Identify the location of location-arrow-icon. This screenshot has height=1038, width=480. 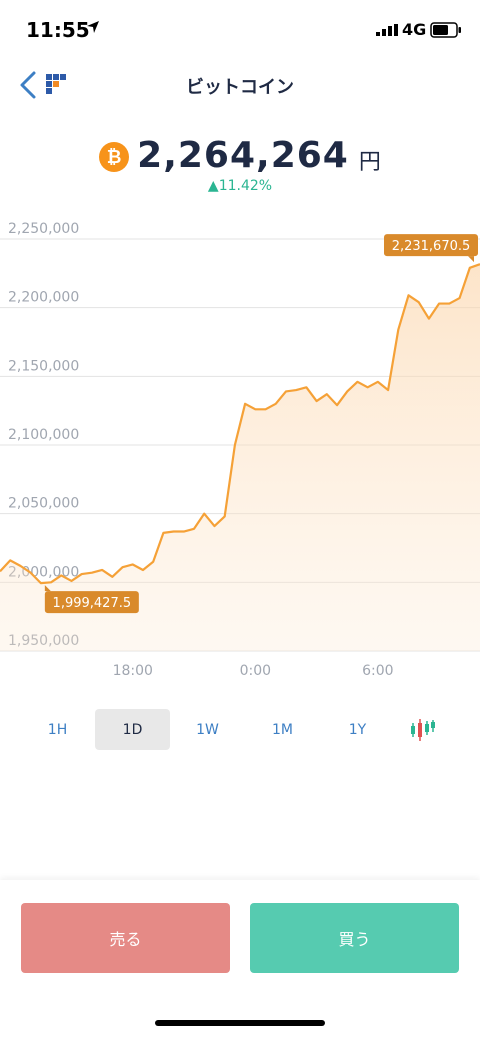
(93, 27).